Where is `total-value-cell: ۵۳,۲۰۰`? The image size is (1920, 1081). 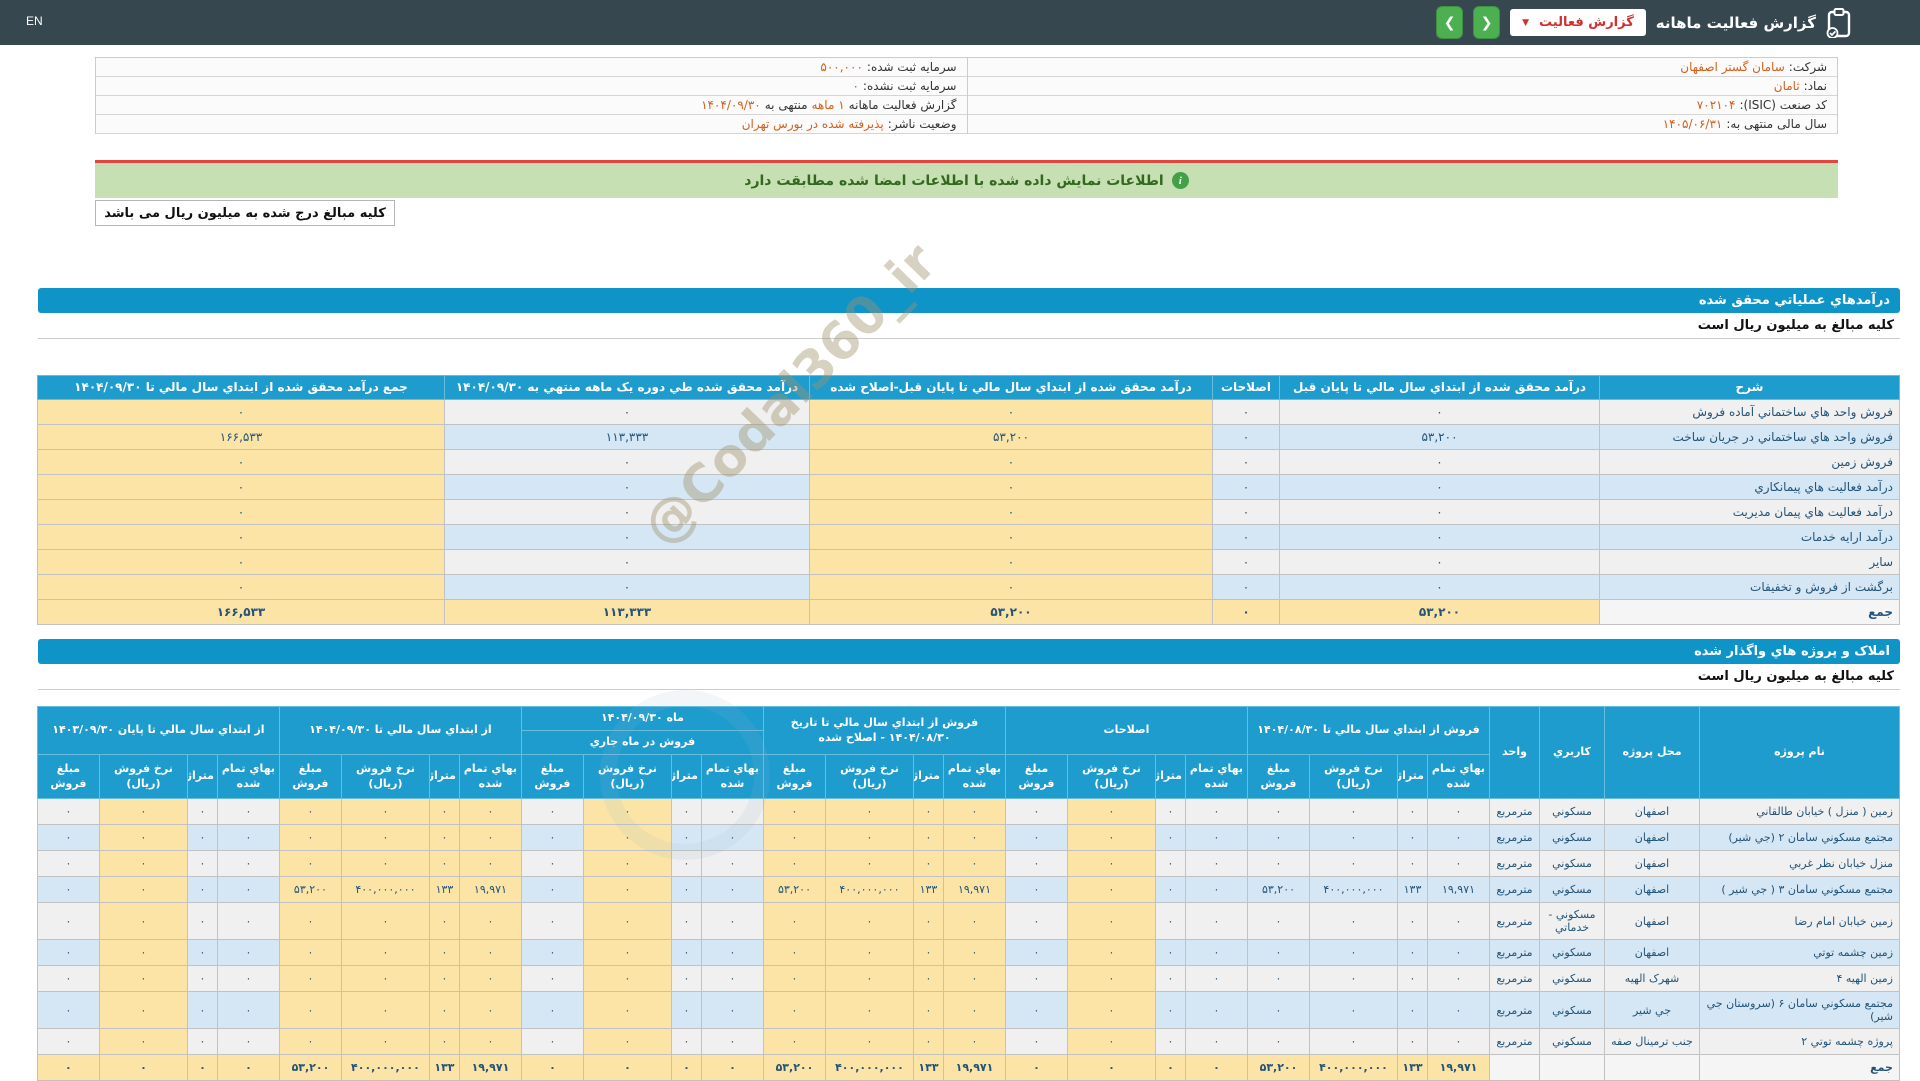 total-value-cell: ۵۳,۲۰۰ is located at coordinates (1439, 612).